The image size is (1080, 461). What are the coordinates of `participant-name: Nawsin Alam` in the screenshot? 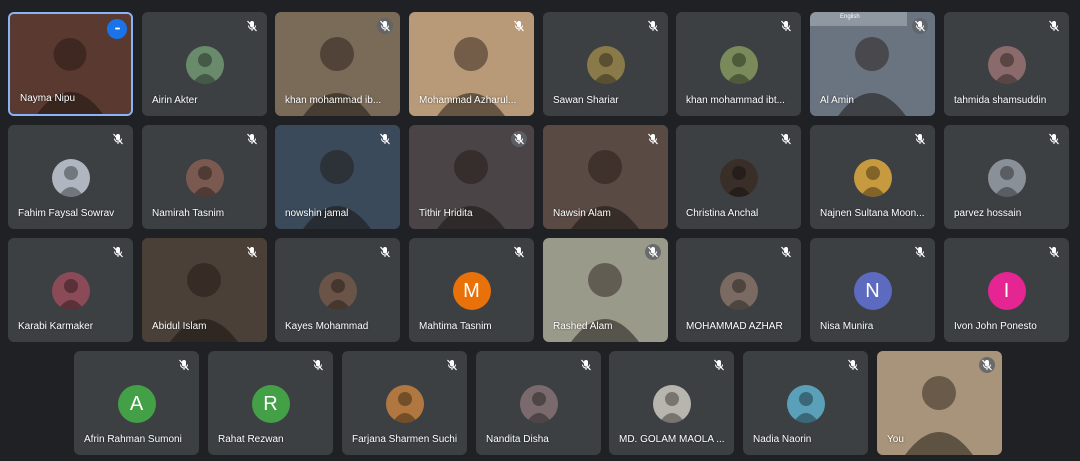 It's located at (582, 213).